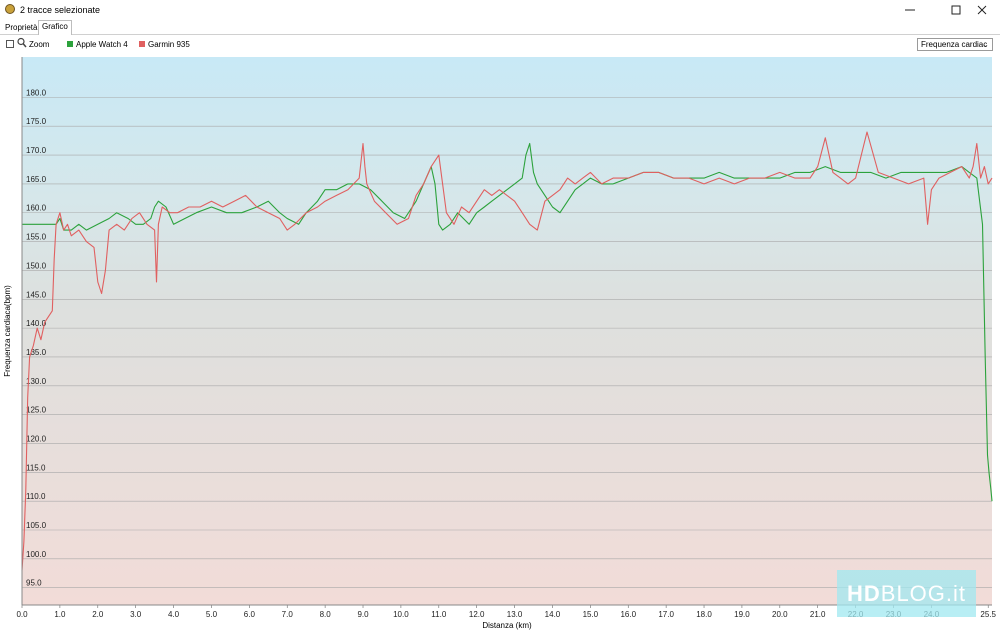 Image resolution: width=1000 pixels, height=642 pixels. I want to click on y-tick-label: 95.0, so click(34, 583).